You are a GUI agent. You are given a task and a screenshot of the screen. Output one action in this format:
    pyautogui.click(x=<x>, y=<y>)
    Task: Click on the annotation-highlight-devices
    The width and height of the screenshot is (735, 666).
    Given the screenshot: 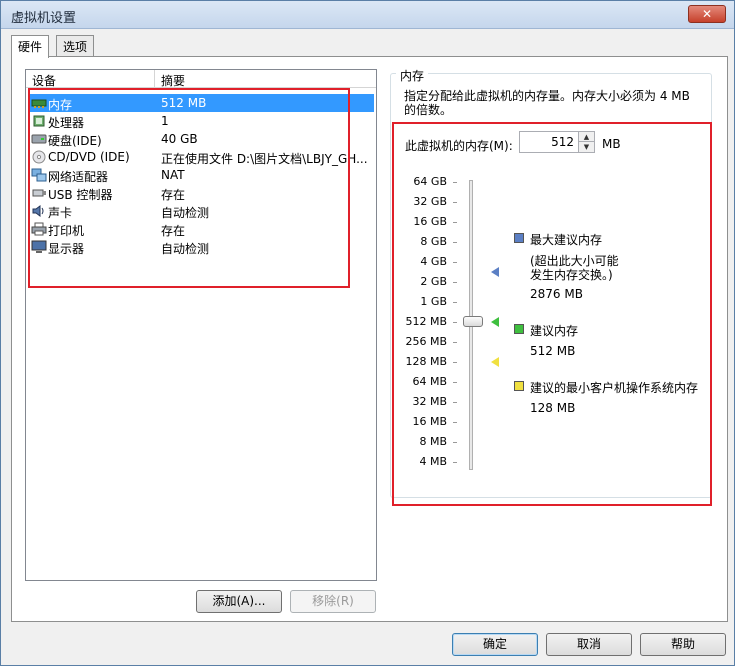 What is the action you would take?
    pyautogui.click(x=189, y=188)
    